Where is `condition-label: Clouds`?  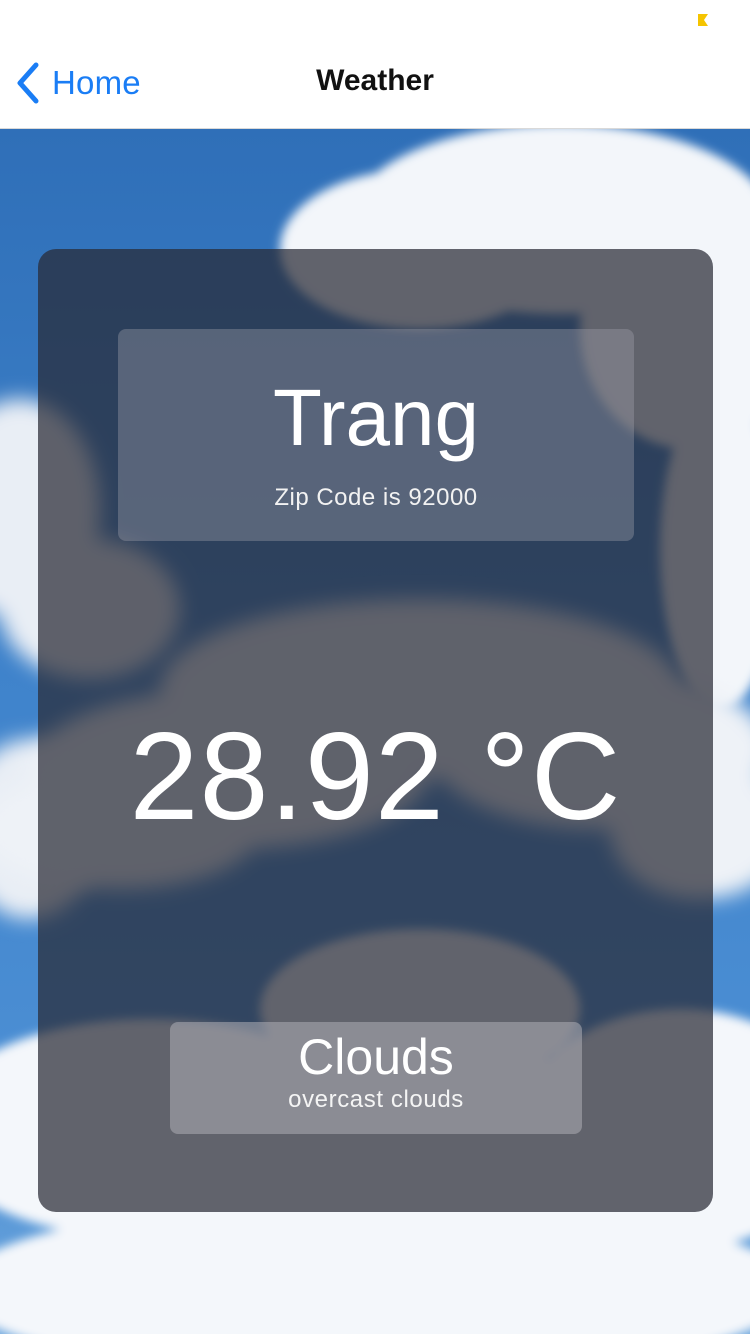
condition-label: Clouds is located at coordinates (376, 1057).